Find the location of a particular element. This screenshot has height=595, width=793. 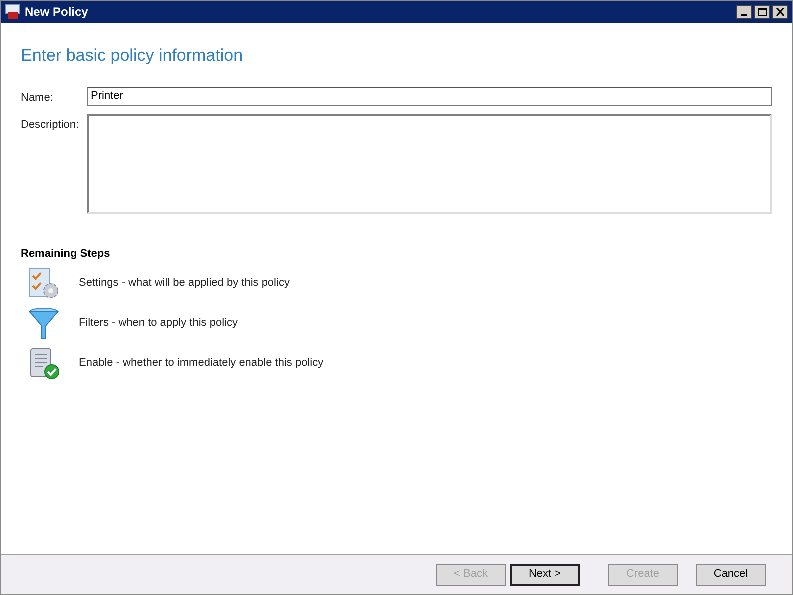

section-heading: Remaining Steps is located at coordinates (66, 254).